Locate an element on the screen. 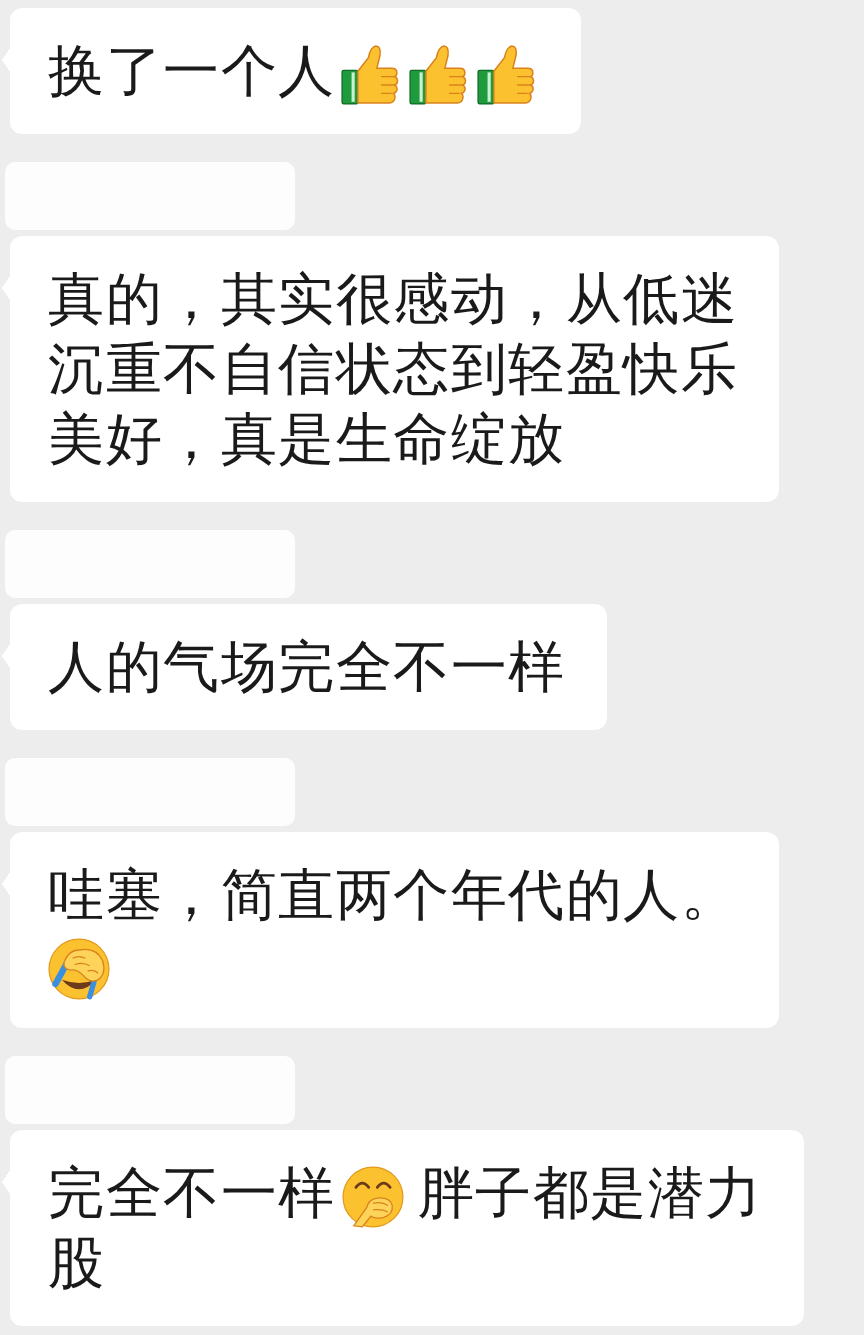 The image size is (864, 1335). message-text: 人的气场完全不一样 is located at coordinates (307, 666).